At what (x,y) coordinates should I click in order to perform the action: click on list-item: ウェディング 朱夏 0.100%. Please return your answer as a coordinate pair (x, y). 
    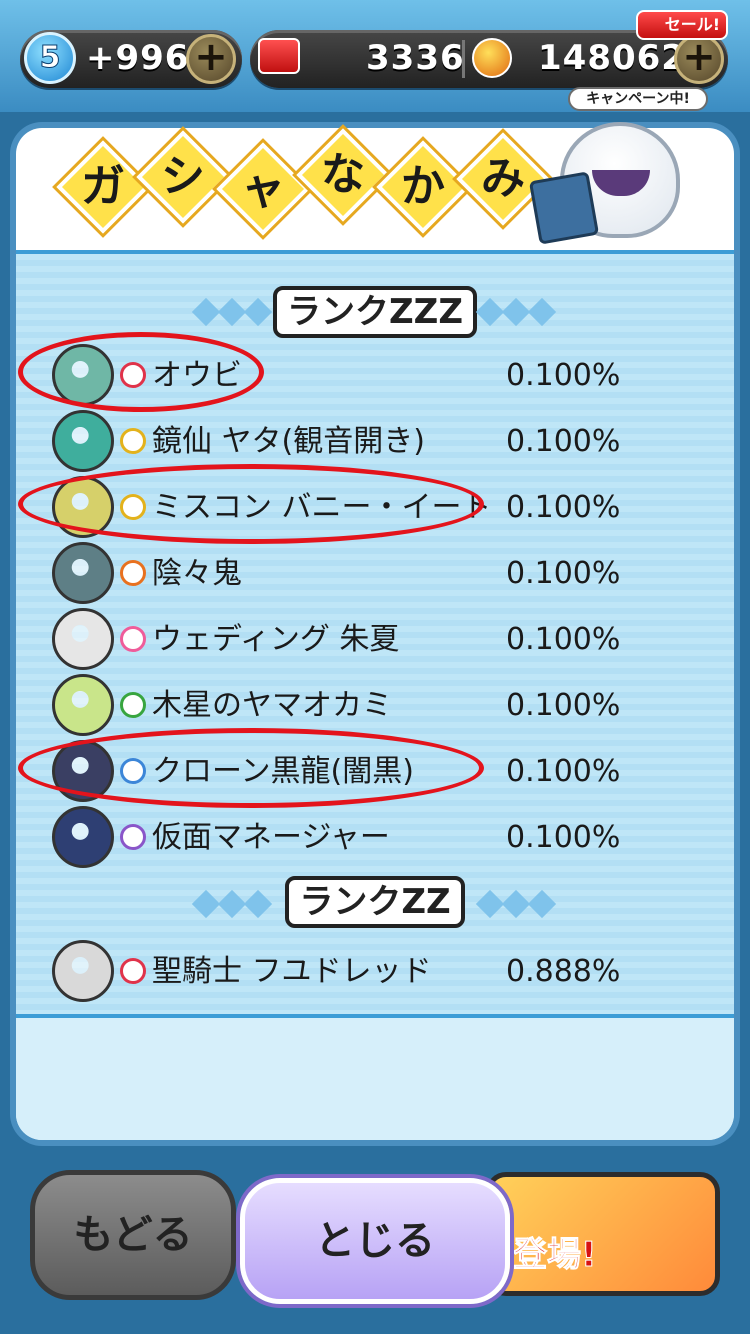
    Looking at the image, I should click on (359, 639).